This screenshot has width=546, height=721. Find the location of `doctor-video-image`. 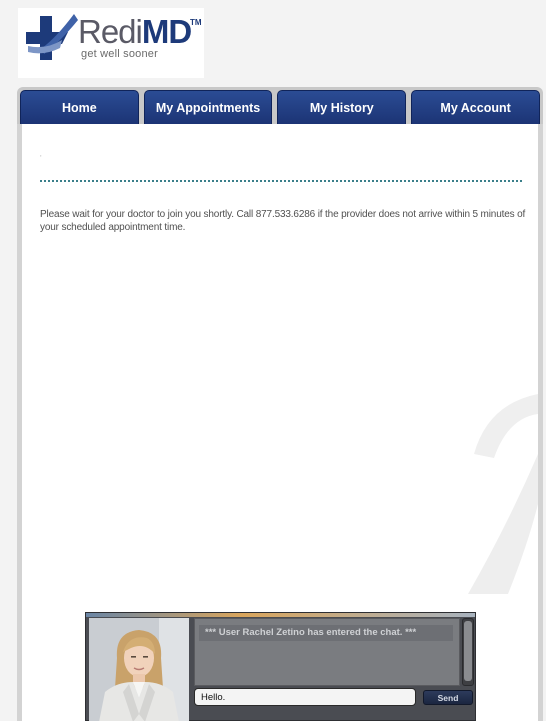

doctor-video-image is located at coordinates (139, 669).